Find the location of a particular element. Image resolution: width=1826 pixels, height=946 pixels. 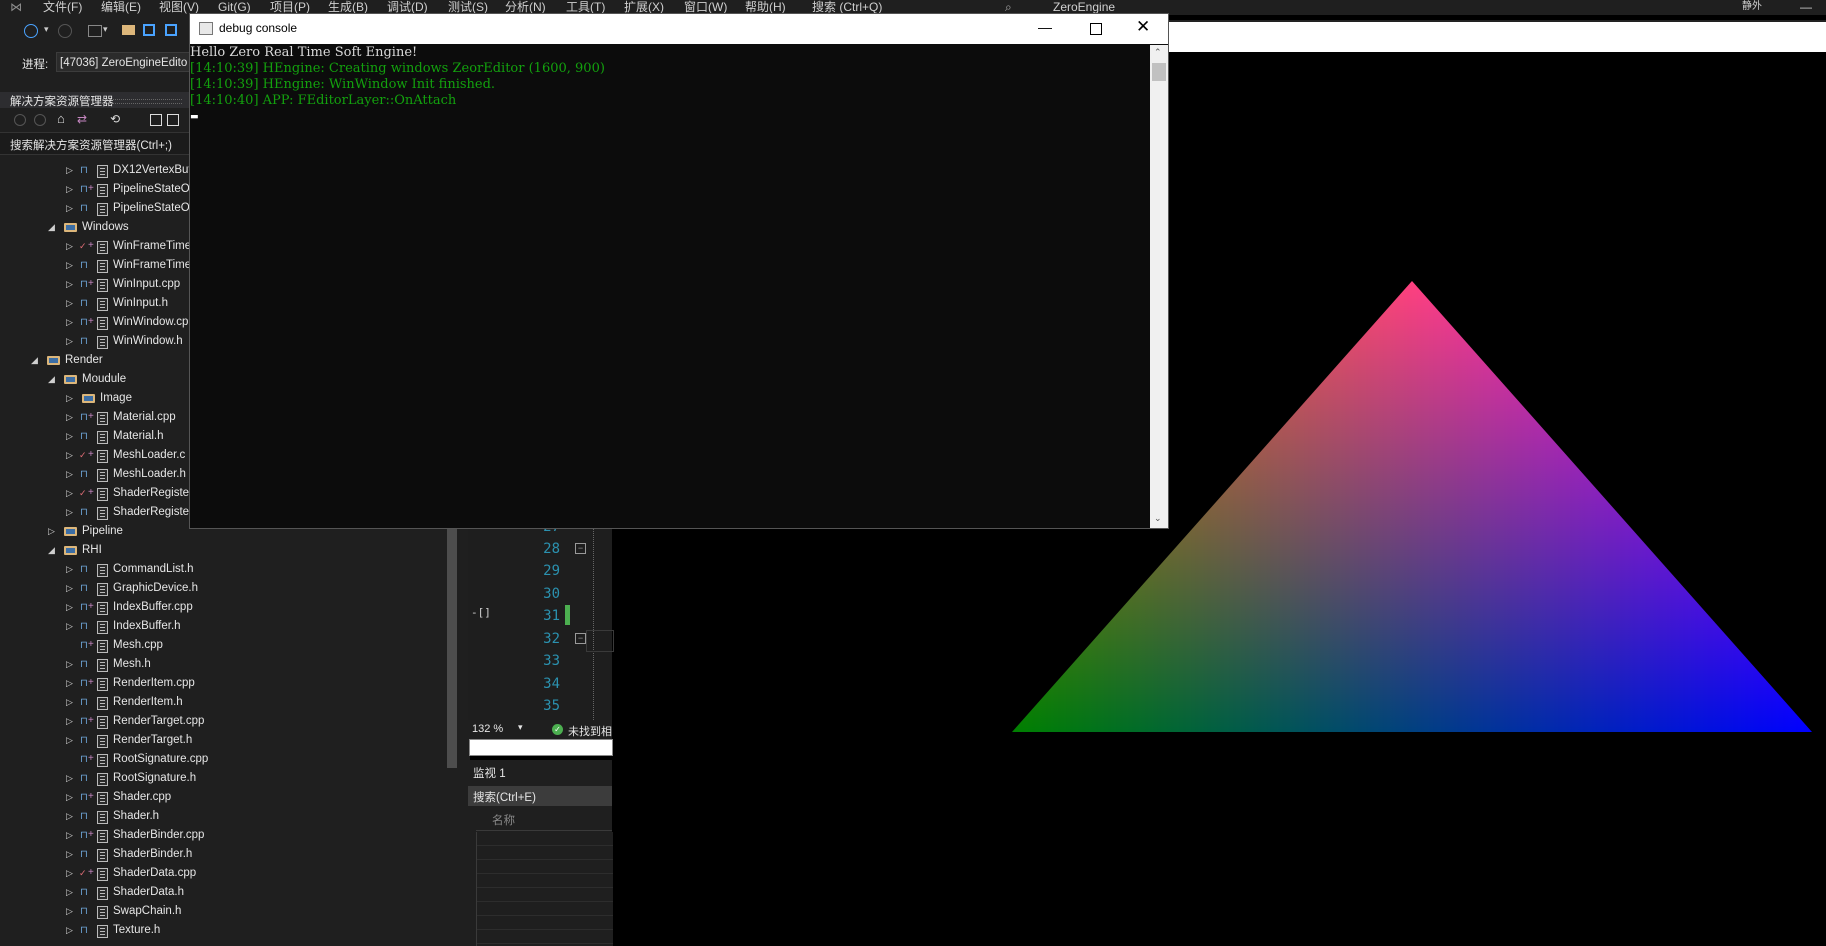

new-project-icon is located at coordinates (95, 31).